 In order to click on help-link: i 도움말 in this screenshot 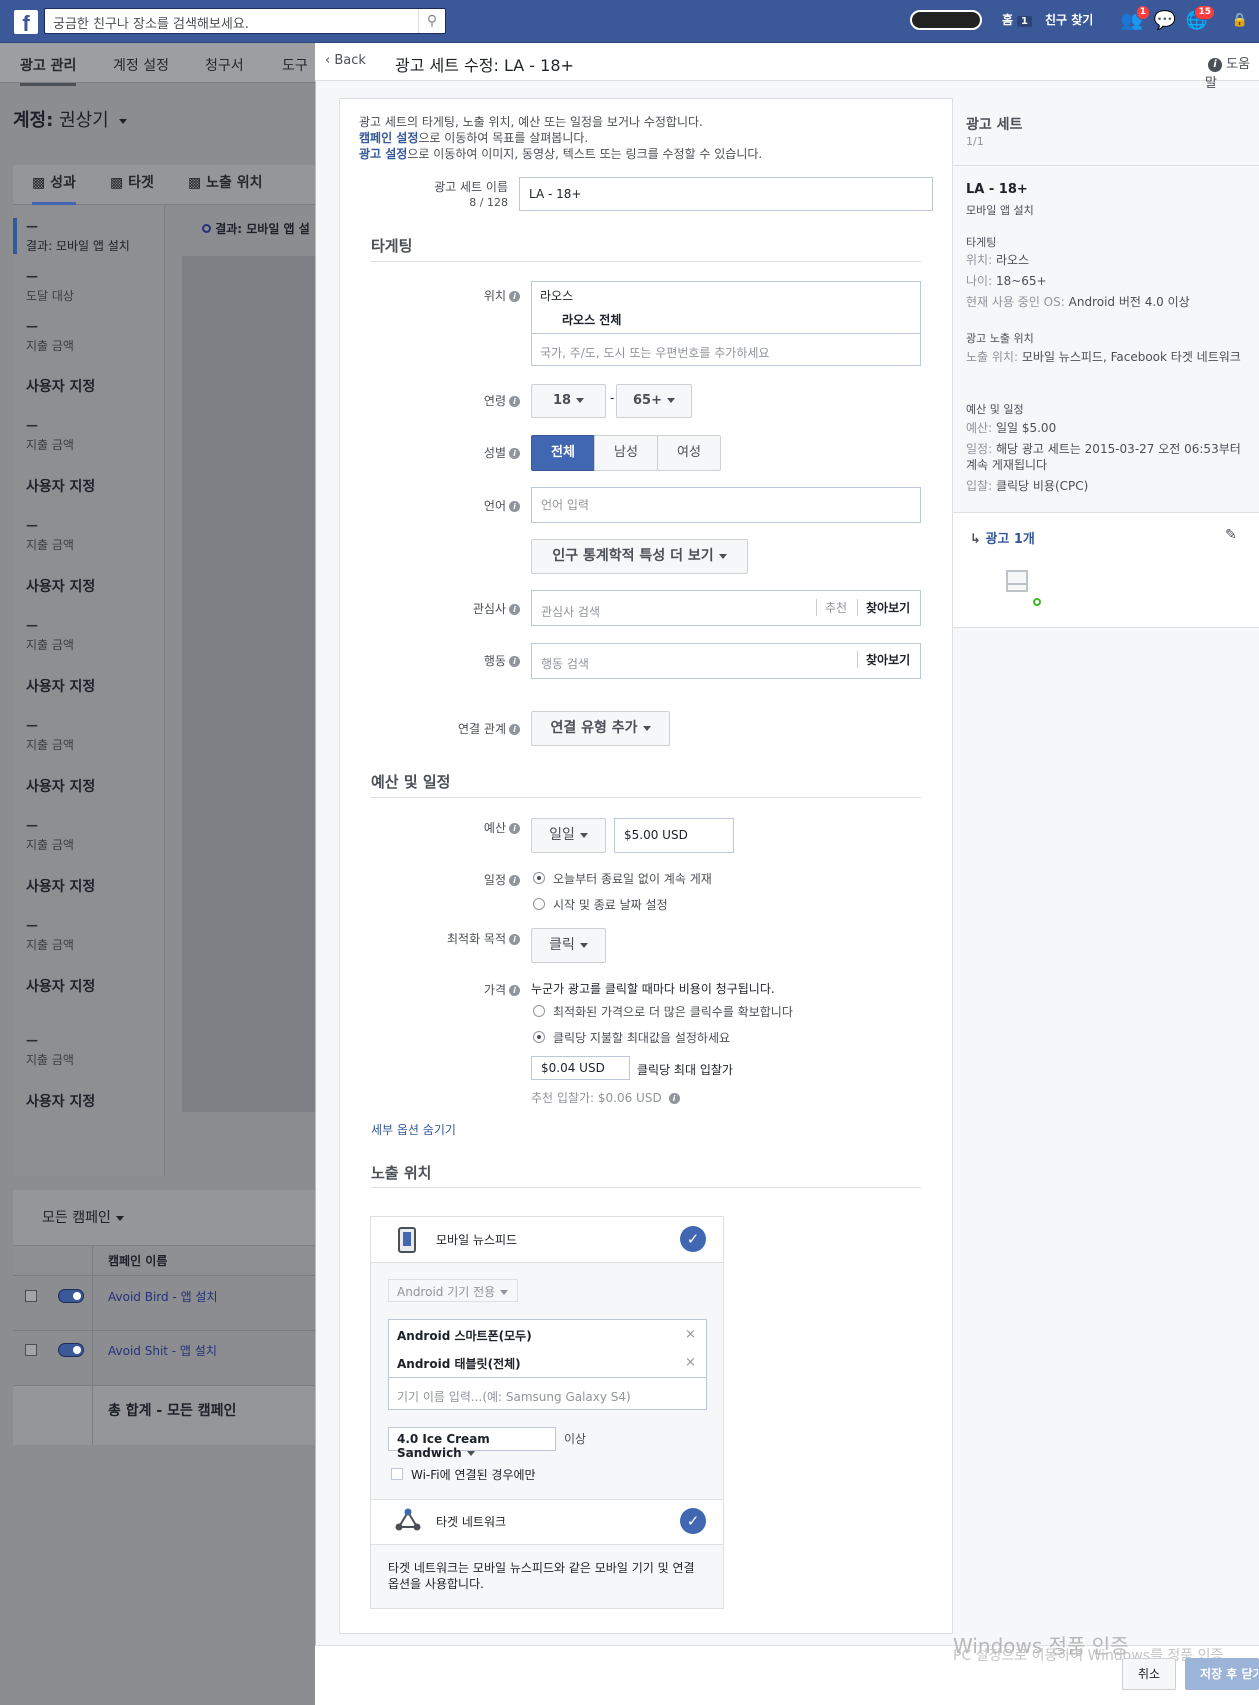, I will do `click(1232, 72)`.